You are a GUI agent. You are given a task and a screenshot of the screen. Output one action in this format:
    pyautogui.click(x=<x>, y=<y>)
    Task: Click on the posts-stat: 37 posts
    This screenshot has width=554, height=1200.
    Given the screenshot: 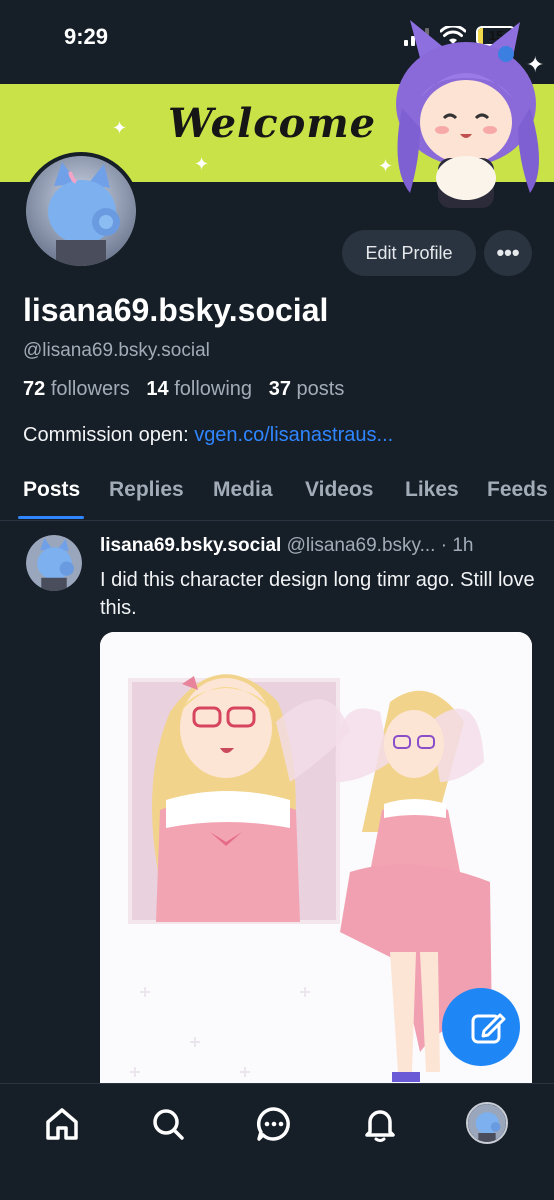 What is the action you would take?
    pyautogui.click(x=307, y=389)
    